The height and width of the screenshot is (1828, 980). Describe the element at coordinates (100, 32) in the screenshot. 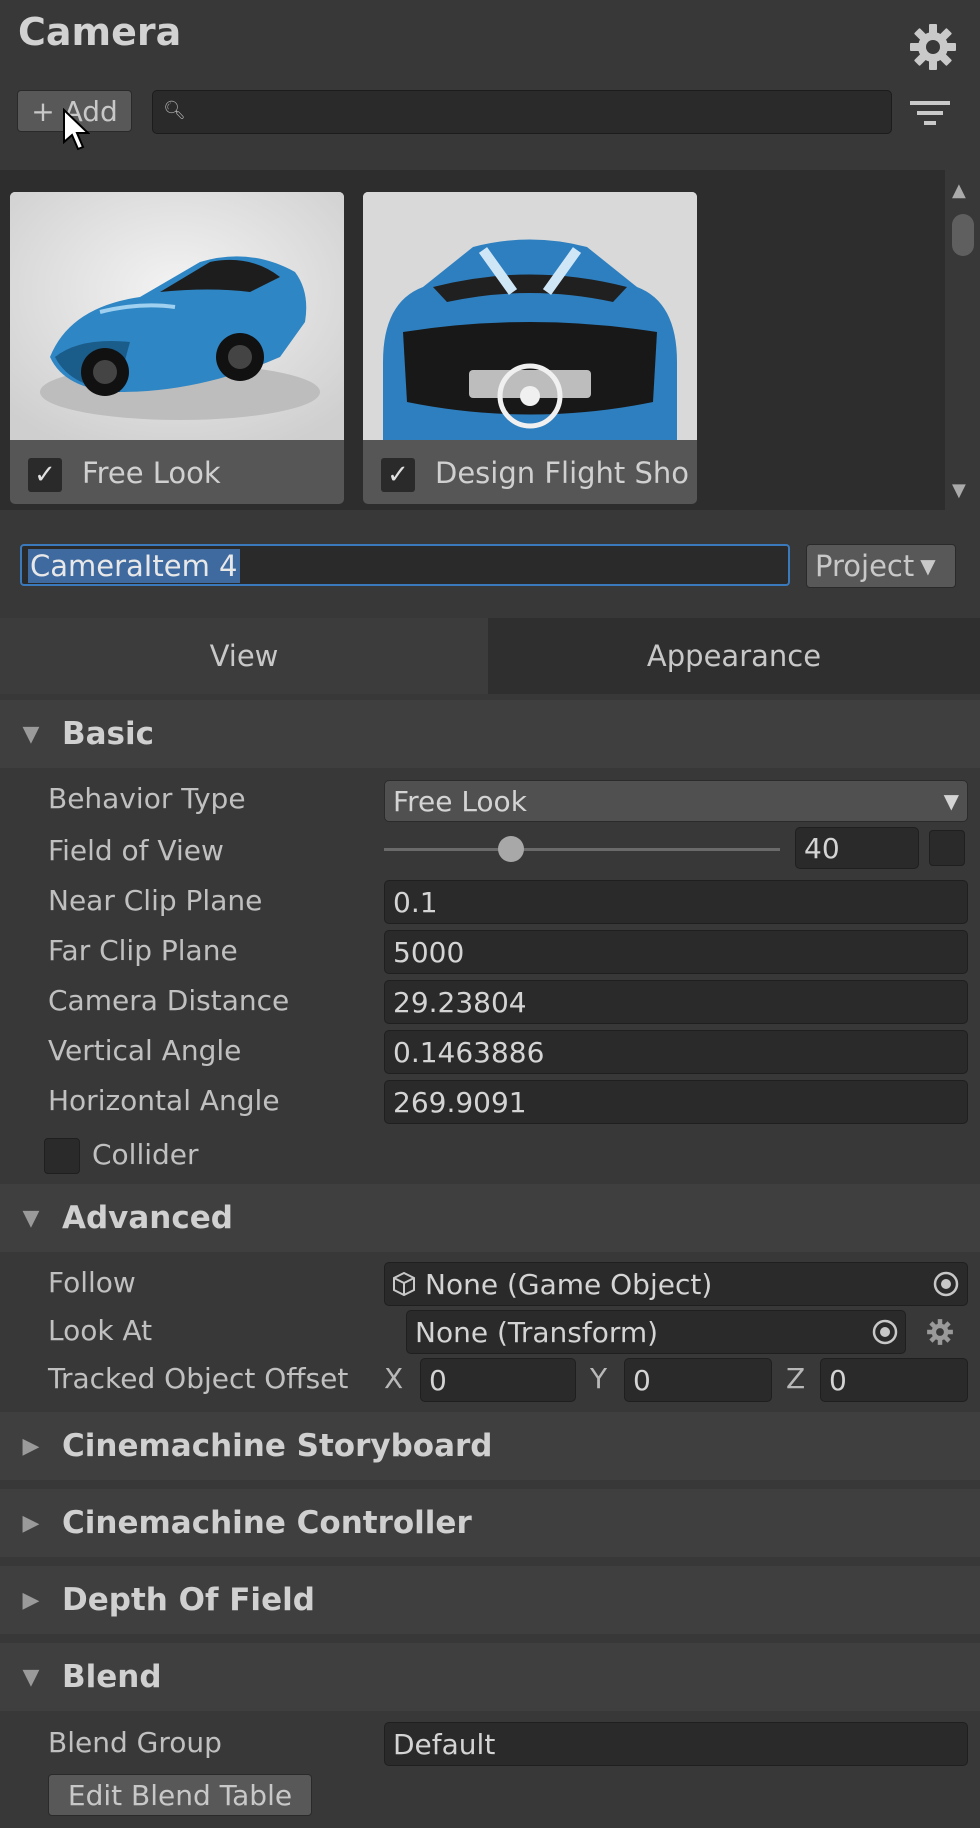

I see `panel-title: Camera` at that location.